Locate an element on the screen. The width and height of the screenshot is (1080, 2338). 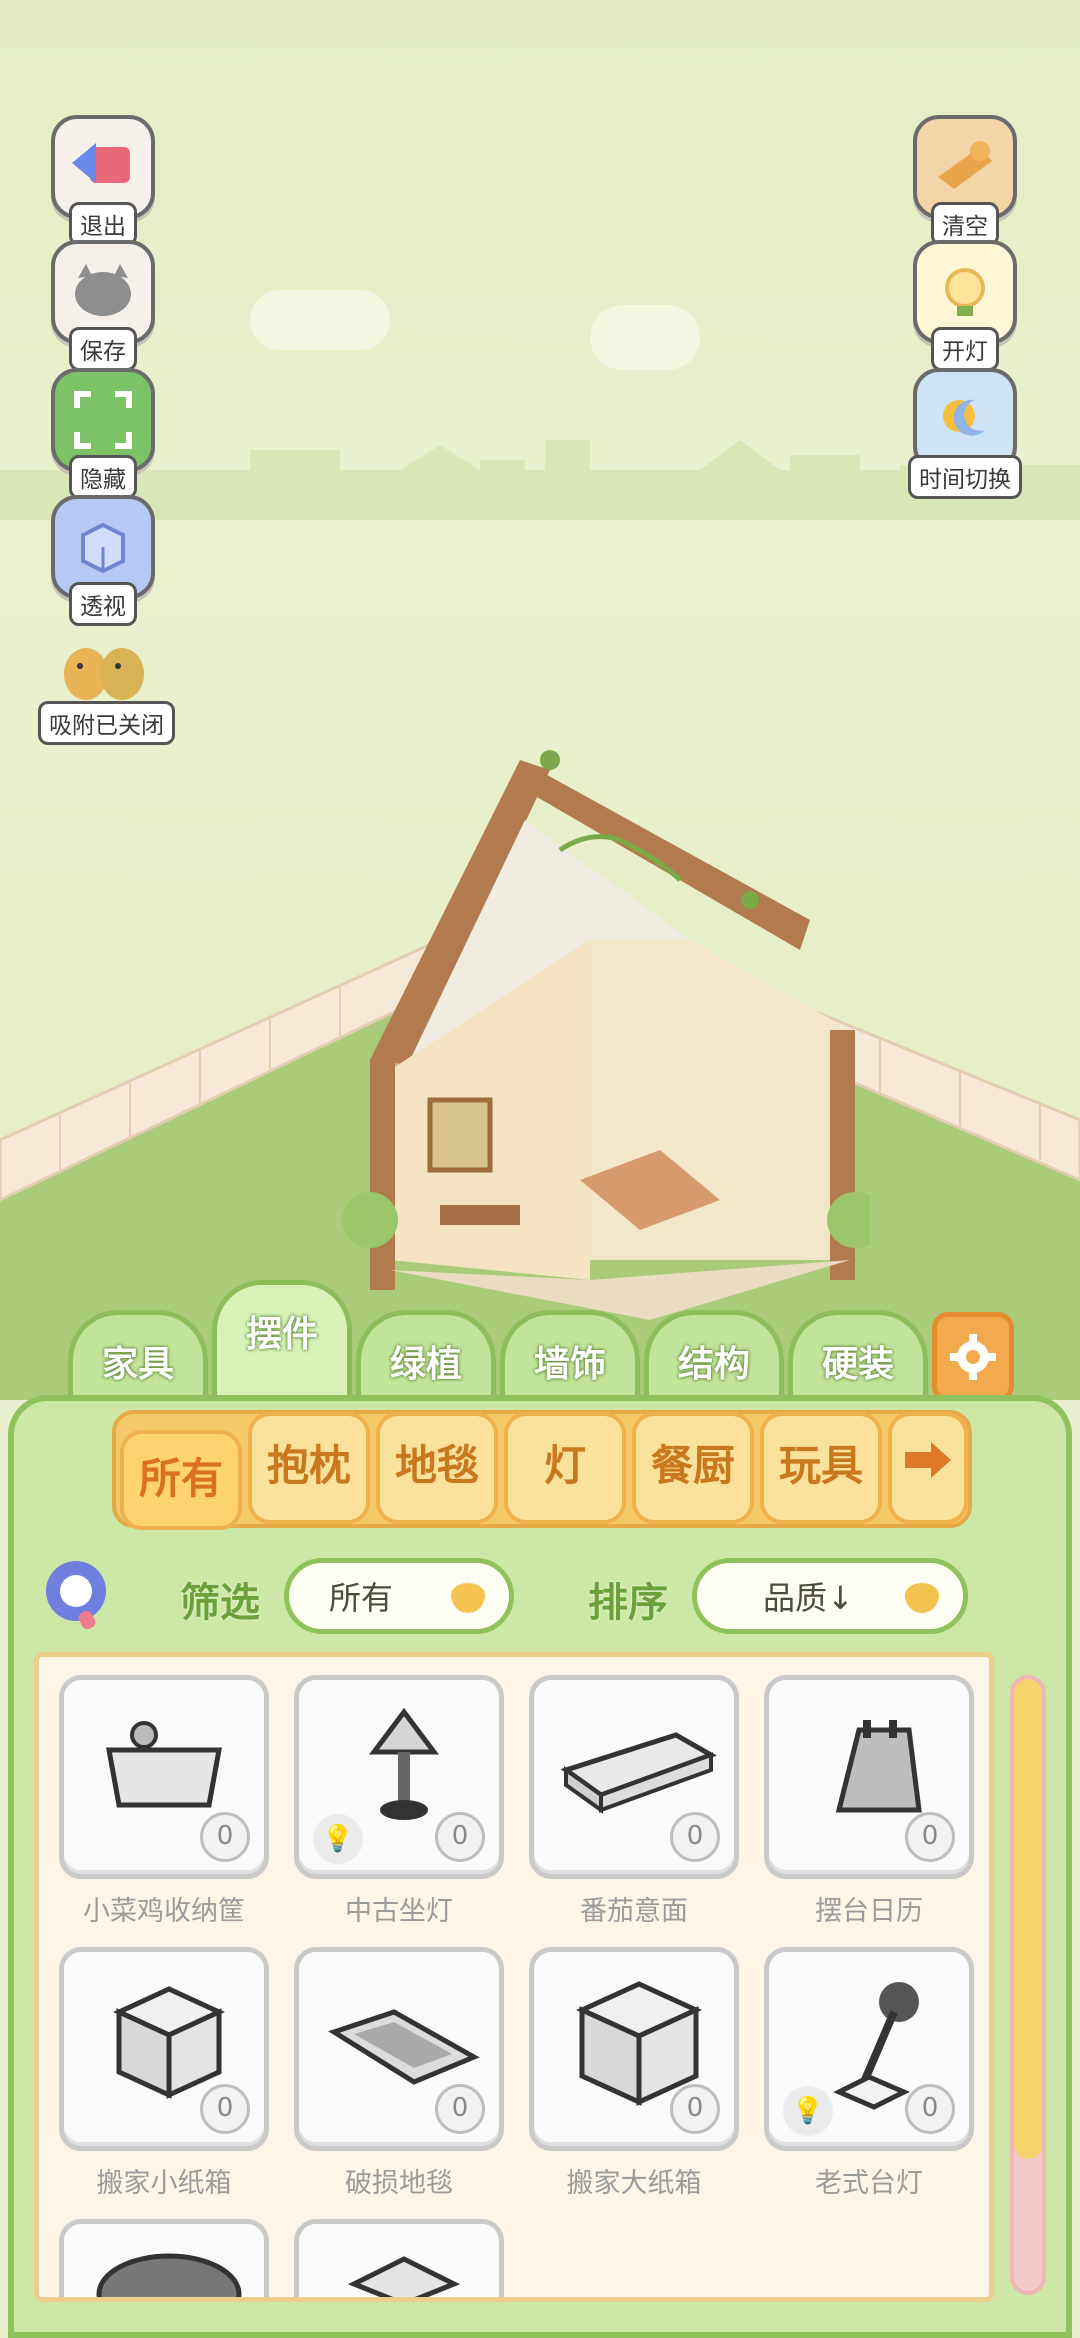
save-button: 保存 is located at coordinates (103, 305).